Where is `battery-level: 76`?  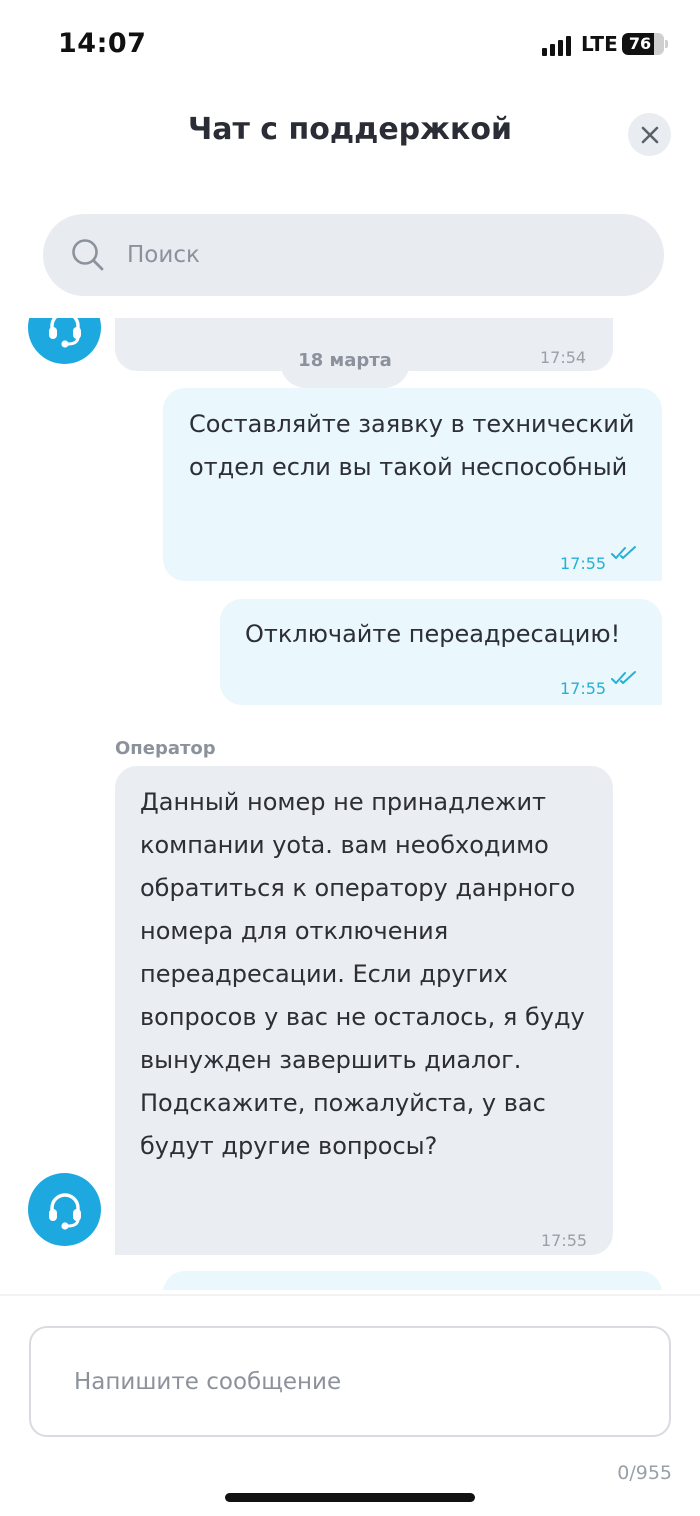
battery-level: 76 is located at coordinates (640, 43).